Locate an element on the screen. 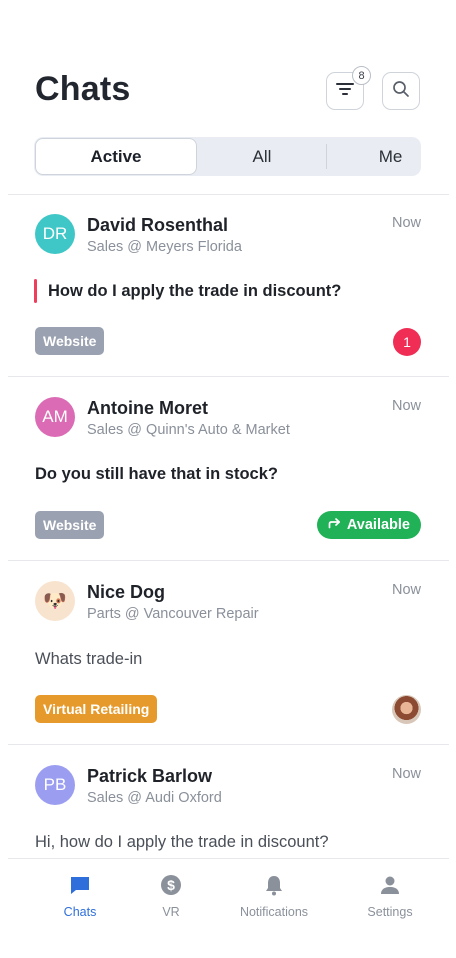  contact-name: David Rosenthal is located at coordinates (158, 225).